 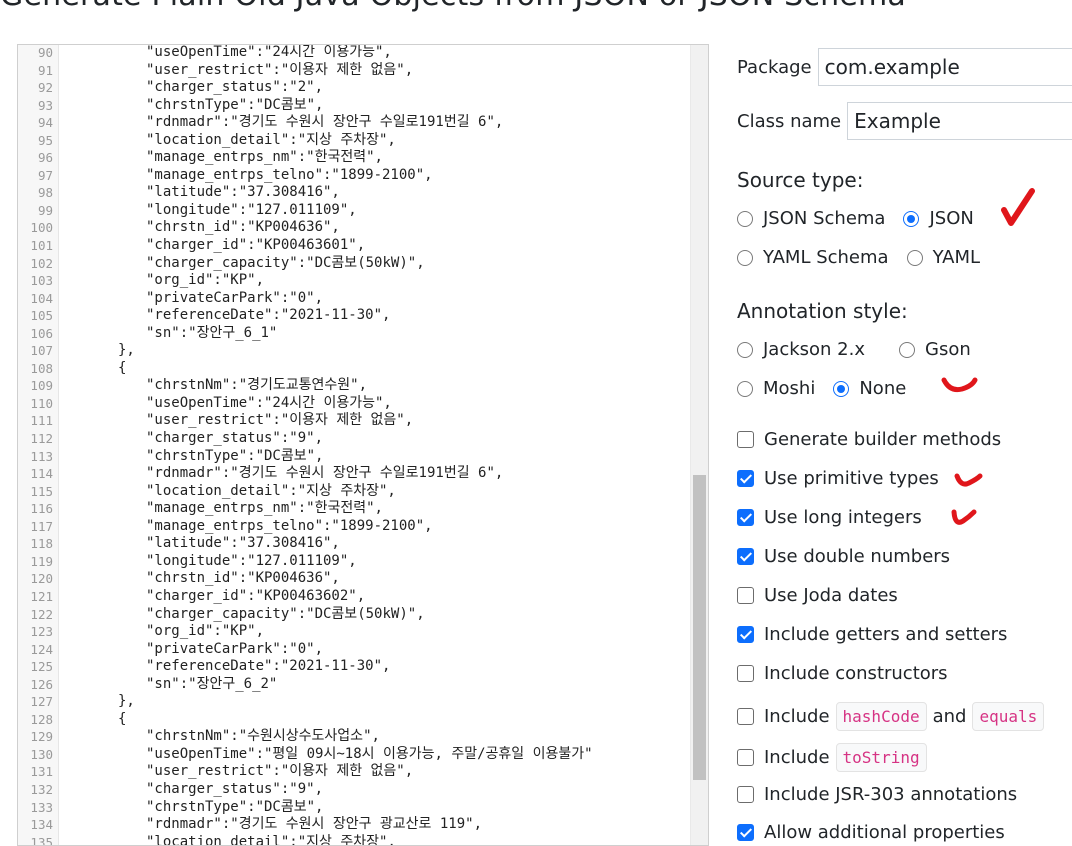 I want to click on radio-jackson-control, so click(x=745, y=349).